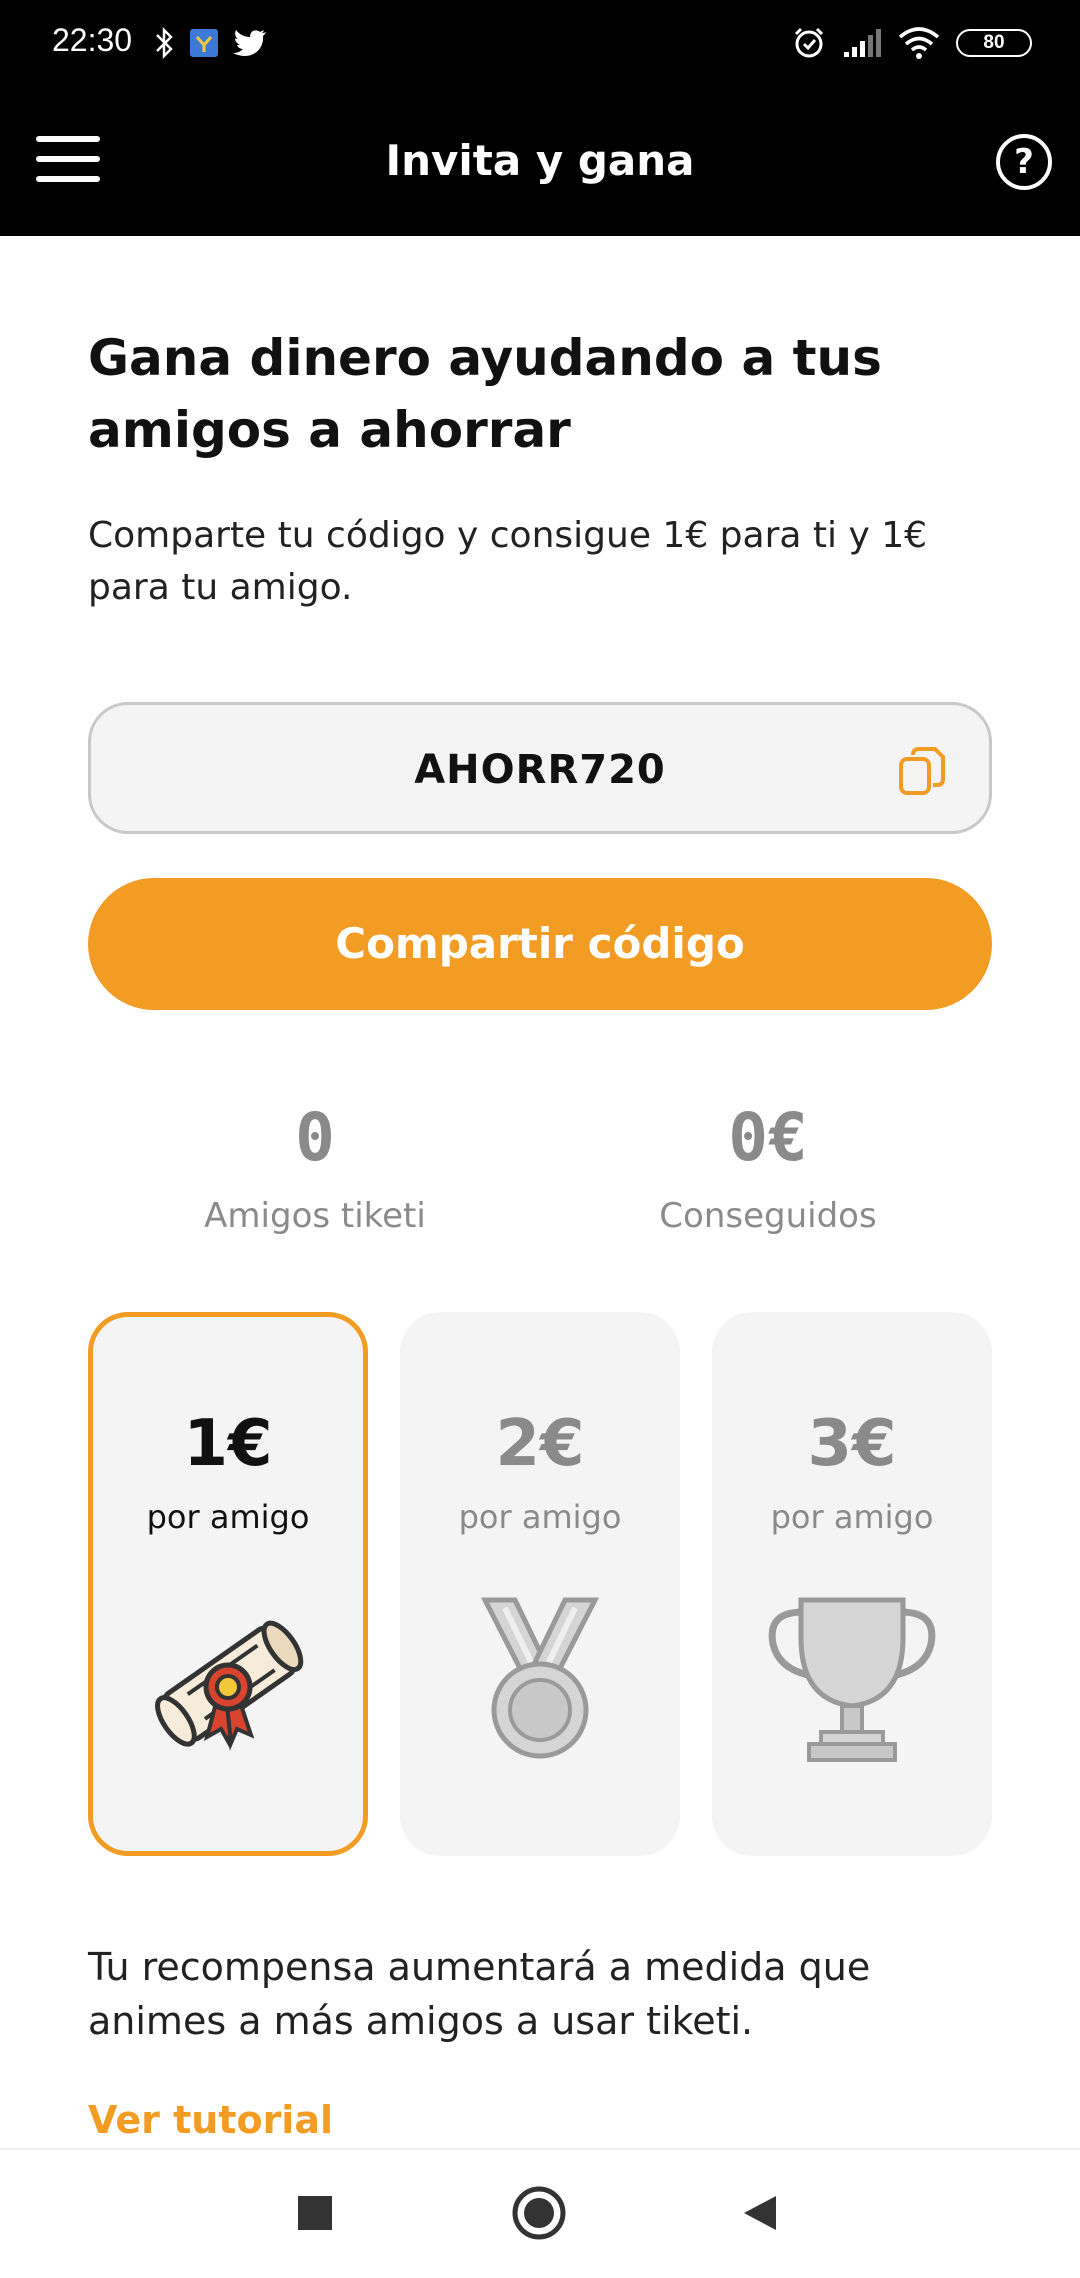 Image resolution: width=1080 pixels, height=2278 pixels. What do you see at coordinates (540, 160) in the screenshot?
I see `page-title: Invita y gana` at bounding box center [540, 160].